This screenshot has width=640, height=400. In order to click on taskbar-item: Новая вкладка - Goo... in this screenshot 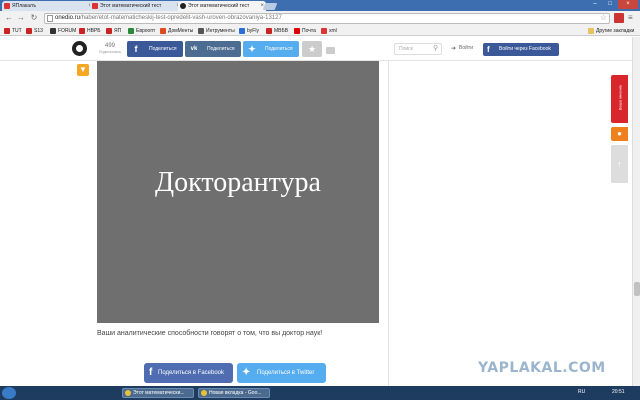, I will do `click(234, 393)`.